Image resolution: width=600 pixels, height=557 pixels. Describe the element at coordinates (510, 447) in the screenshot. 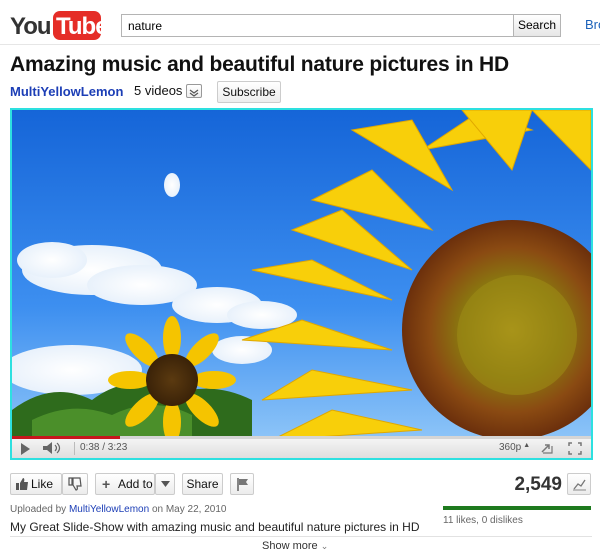

I see `quality-label: 360p` at that location.